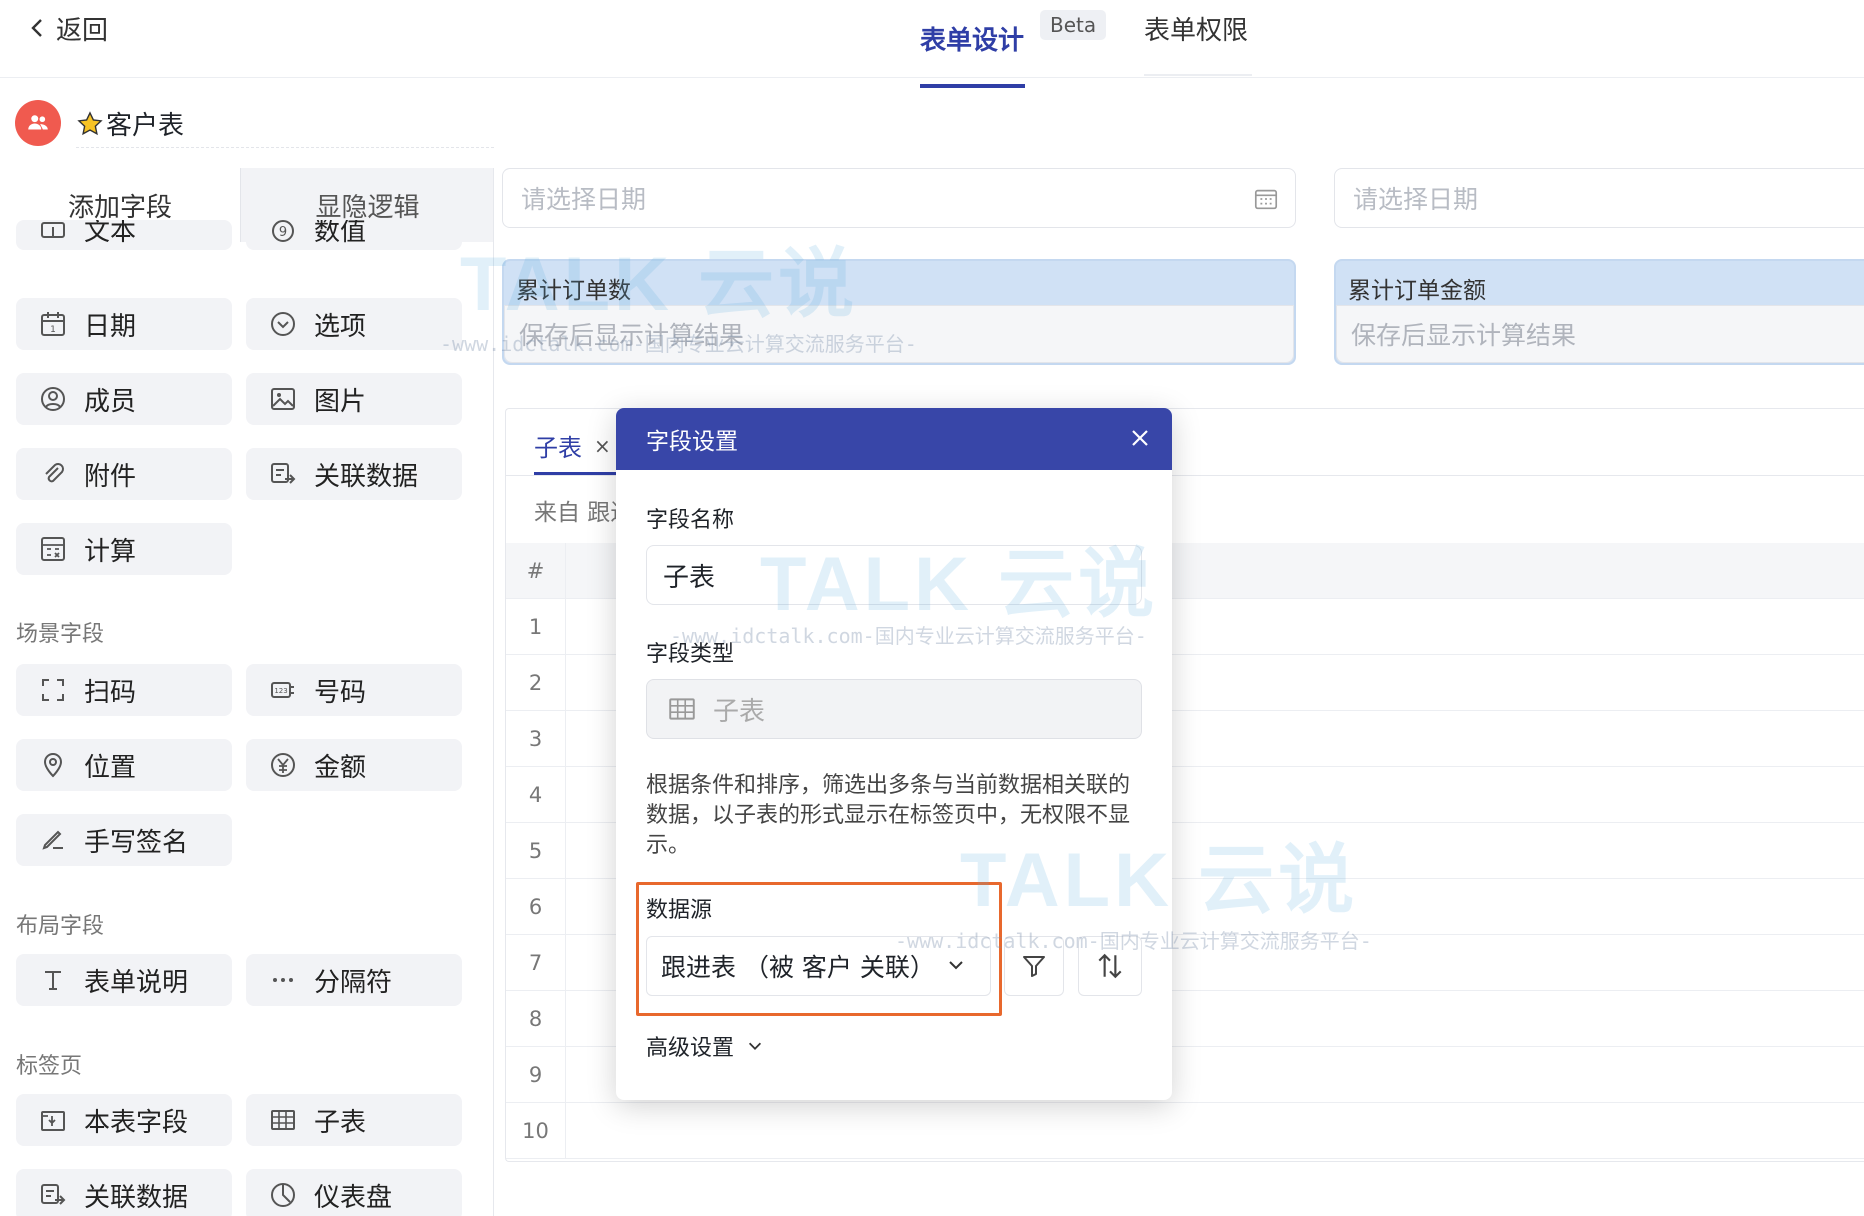 The image size is (1864, 1216). What do you see at coordinates (899, 334) in the screenshot?
I see `calc-field-value: 保存后显示计算结果` at bounding box center [899, 334].